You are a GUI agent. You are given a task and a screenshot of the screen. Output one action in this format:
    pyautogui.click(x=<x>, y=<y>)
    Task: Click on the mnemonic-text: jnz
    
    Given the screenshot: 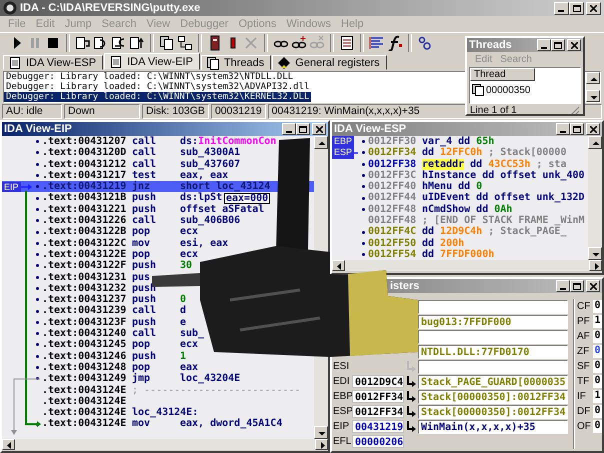 What is the action you would take?
    pyautogui.click(x=141, y=186)
    